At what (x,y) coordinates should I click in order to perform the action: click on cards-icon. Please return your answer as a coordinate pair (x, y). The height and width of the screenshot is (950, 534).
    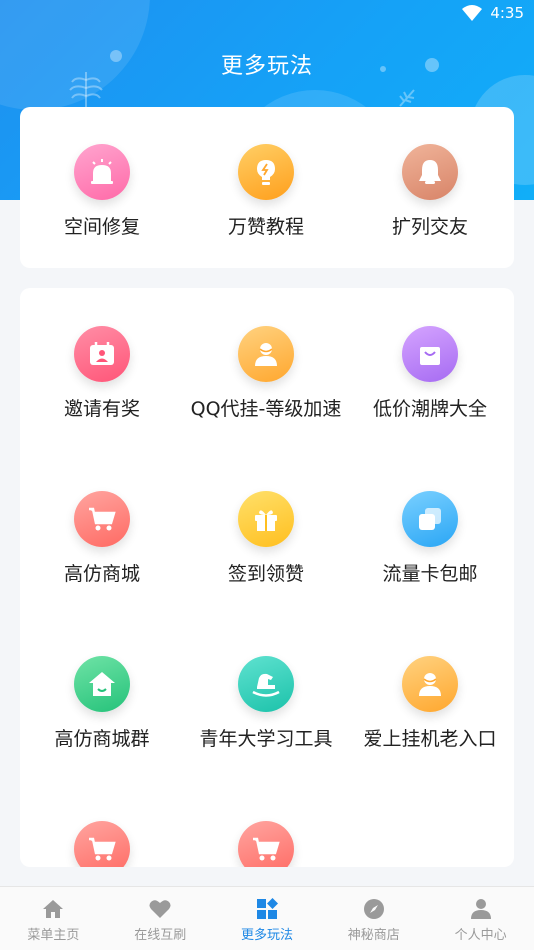
    Looking at the image, I should click on (430, 519).